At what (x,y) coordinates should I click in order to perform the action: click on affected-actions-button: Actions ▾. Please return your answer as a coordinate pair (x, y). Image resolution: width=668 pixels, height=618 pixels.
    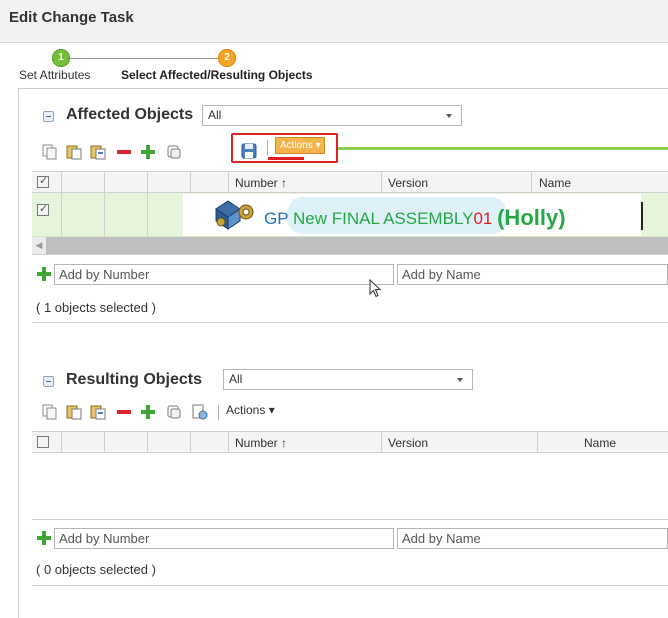
    Looking at the image, I should click on (300, 145).